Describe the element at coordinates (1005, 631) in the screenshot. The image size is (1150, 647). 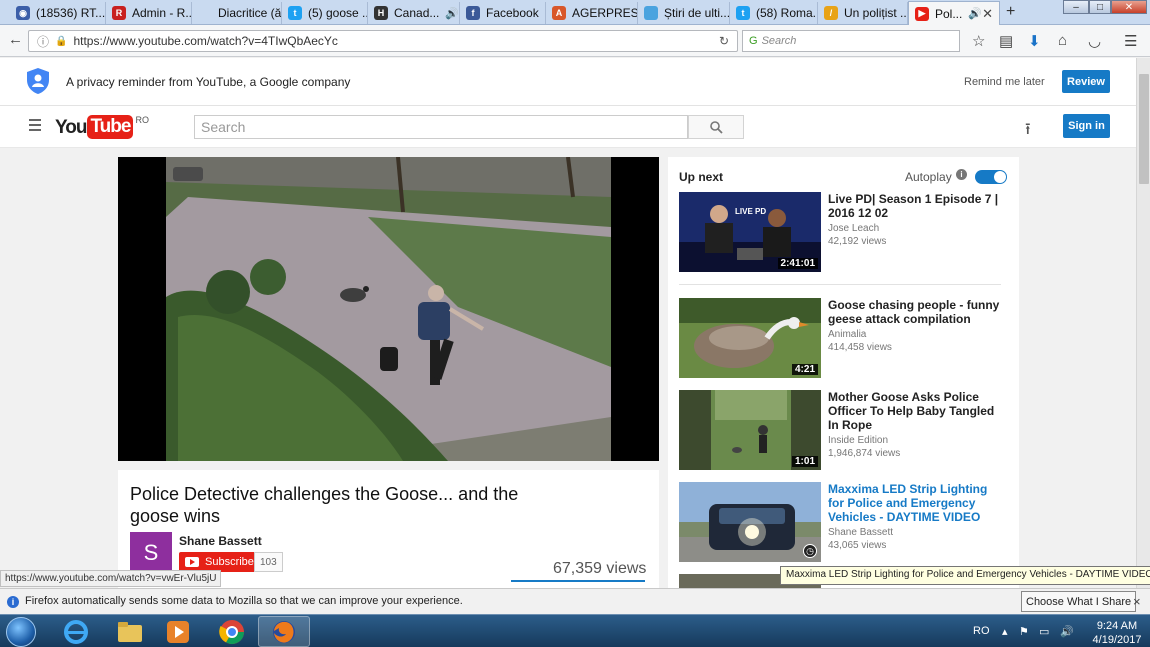
I see `tray-expand-icon: ▴` at that location.